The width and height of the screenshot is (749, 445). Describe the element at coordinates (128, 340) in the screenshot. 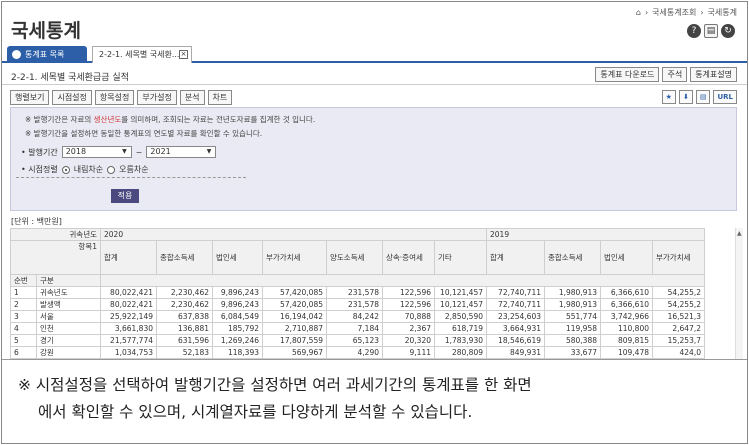

I see `table-cell: 21,577,774` at that location.